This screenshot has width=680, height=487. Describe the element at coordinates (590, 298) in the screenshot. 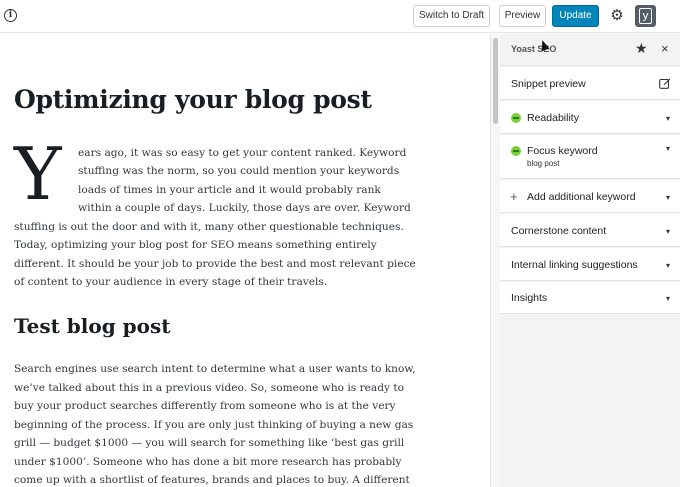

I see `panel-insights: Insights ▾` at that location.